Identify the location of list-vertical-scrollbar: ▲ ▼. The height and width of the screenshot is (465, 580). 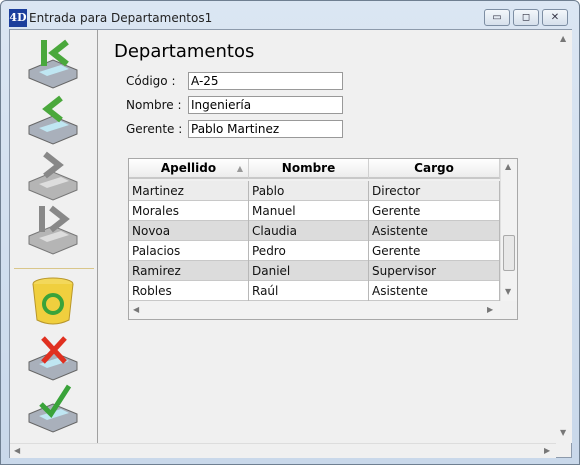
(508, 230).